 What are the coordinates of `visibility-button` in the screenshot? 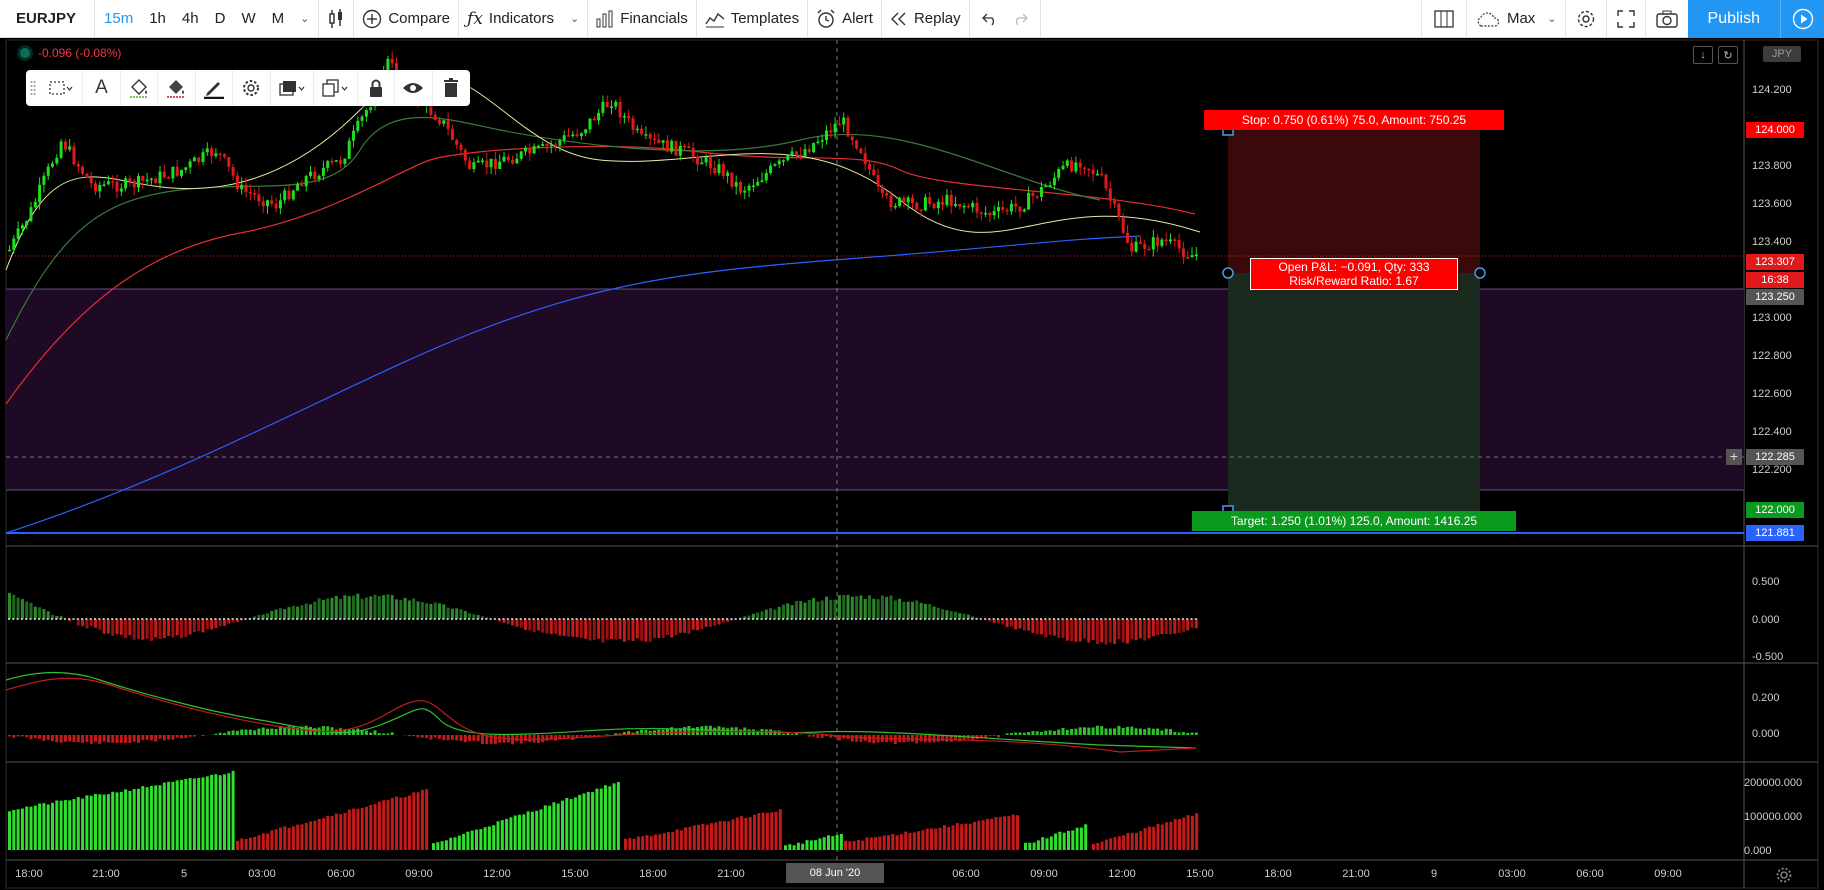 It's located at (414, 88).